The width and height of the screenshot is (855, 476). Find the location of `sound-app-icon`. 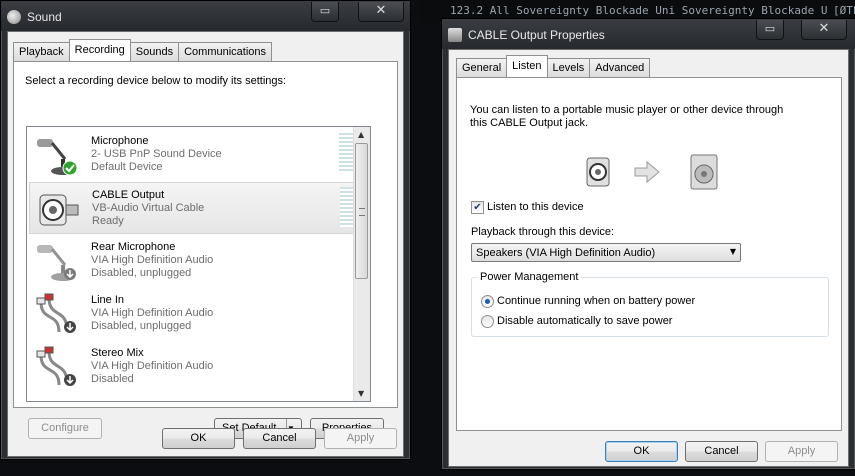

sound-app-icon is located at coordinates (14, 17).